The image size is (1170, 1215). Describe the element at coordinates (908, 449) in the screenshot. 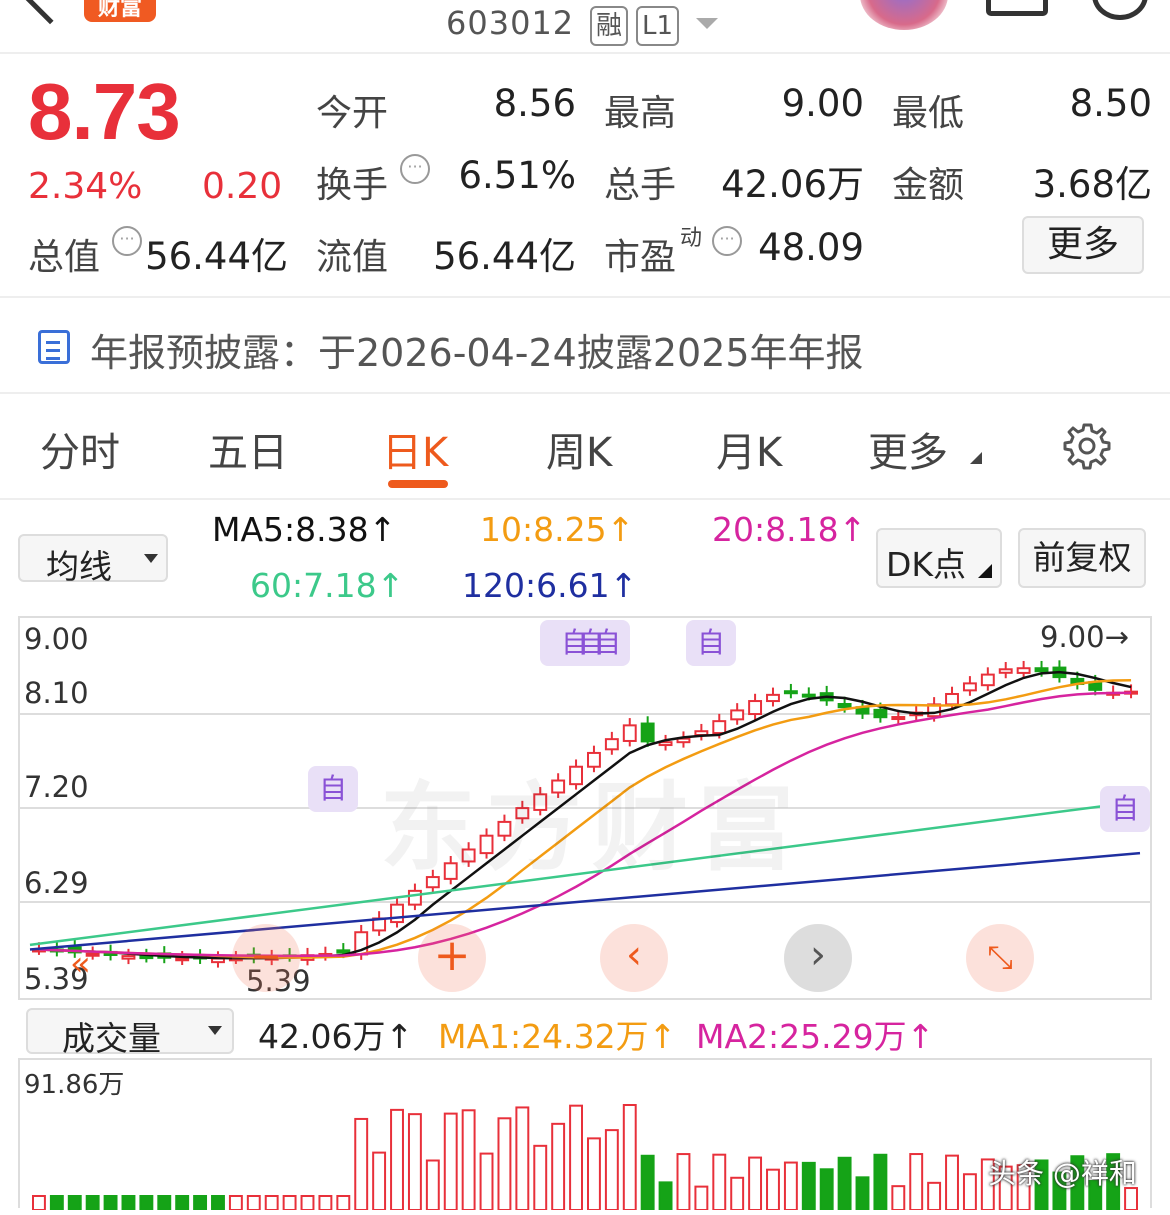

I see `tab-more: 更多` at that location.